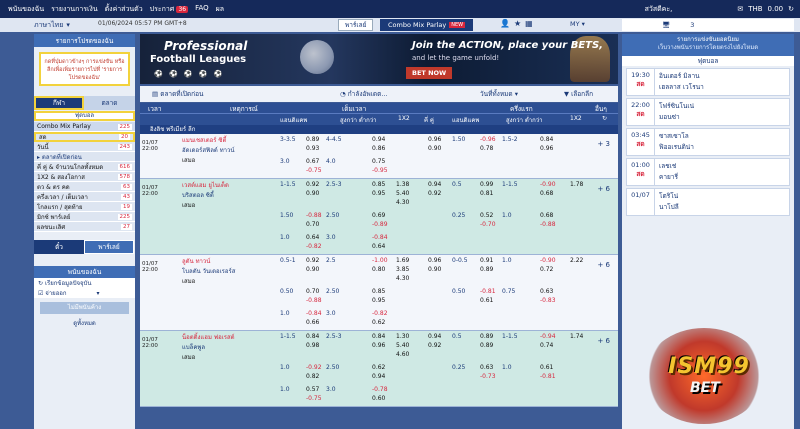 This screenshot has height=429, width=800. Describe the element at coordinates (486, 148) in the screenshot. I see `odds-value: 0.78` at that location.